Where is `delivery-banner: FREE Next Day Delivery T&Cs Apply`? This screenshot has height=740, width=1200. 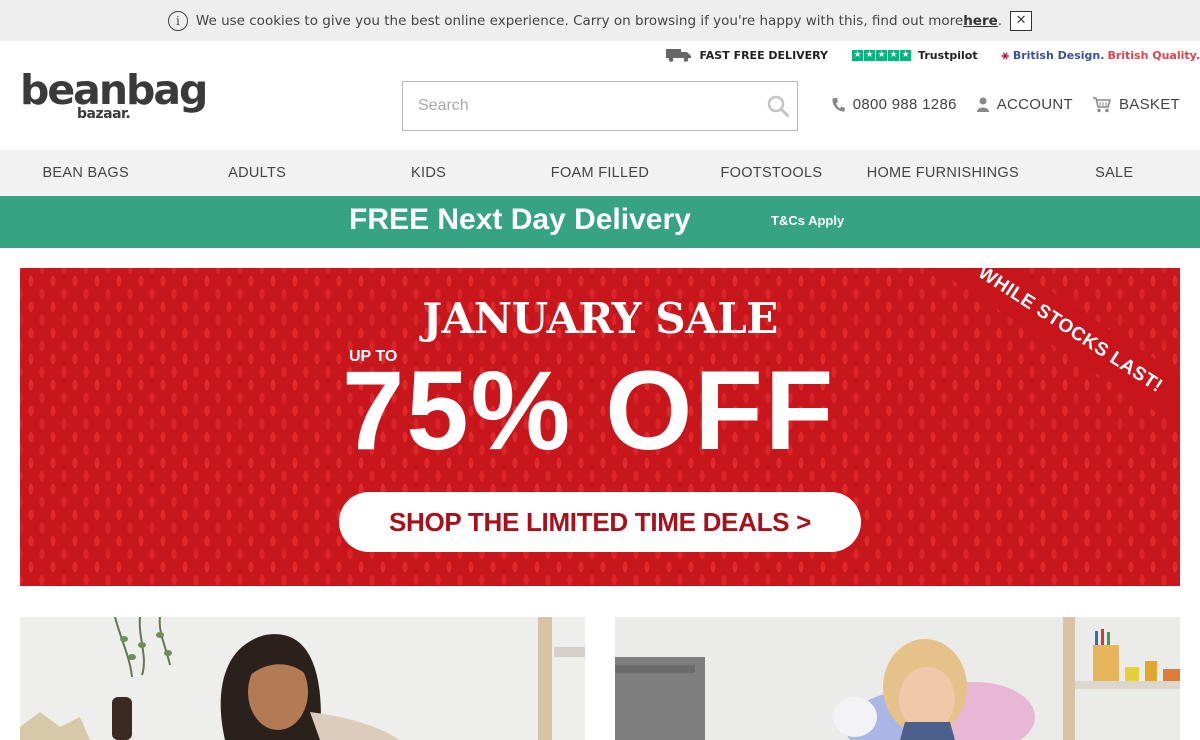
delivery-banner: FREE Next Day Delivery T&Cs Apply is located at coordinates (600, 222).